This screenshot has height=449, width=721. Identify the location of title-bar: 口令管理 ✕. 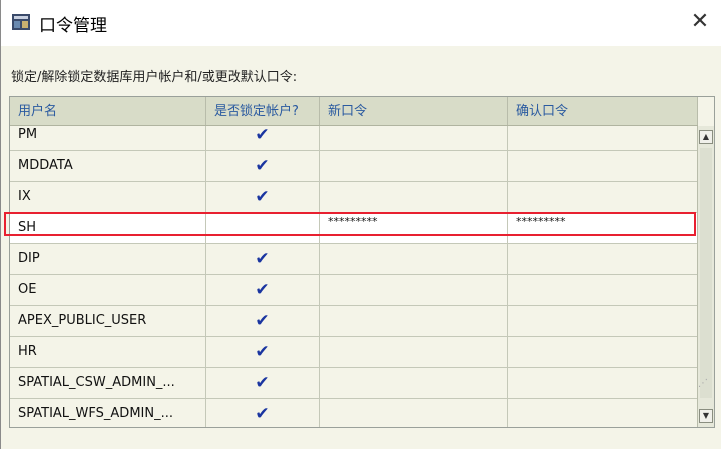
(361, 23).